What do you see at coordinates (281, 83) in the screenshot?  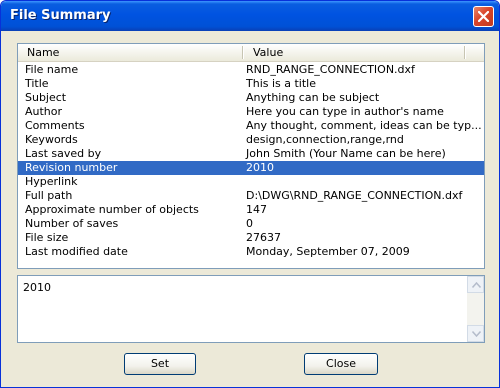 I see `row-value: This is a title` at bounding box center [281, 83].